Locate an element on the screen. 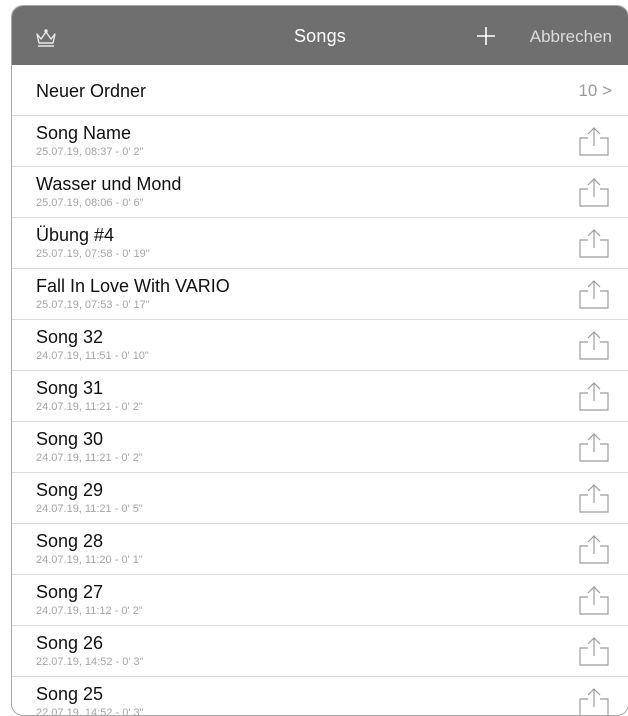 The width and height of the screenshot is (628, 716). song-title: Übung #4 is located at coordinates (75, 235).